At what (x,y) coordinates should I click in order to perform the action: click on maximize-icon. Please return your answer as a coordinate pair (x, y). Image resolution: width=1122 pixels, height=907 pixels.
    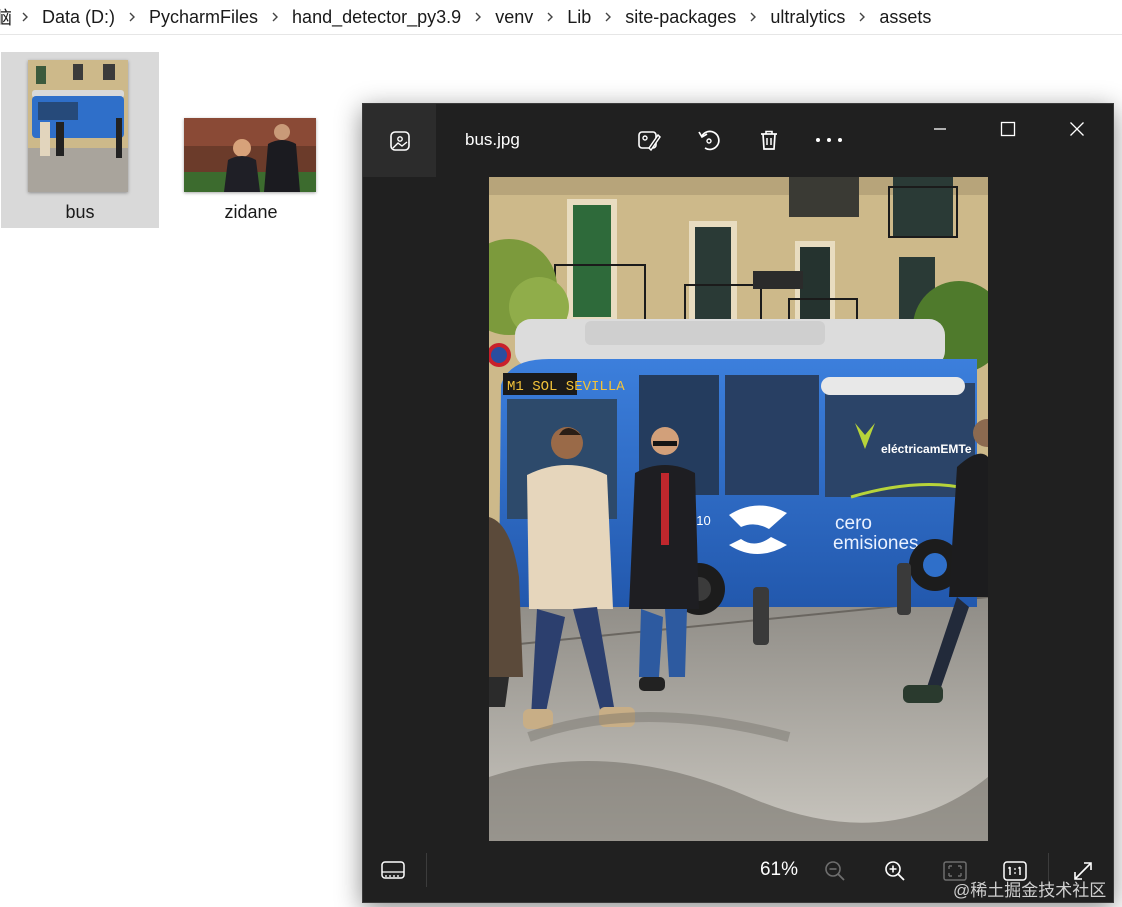
    Looking at the image, I should click on (1008, 129).